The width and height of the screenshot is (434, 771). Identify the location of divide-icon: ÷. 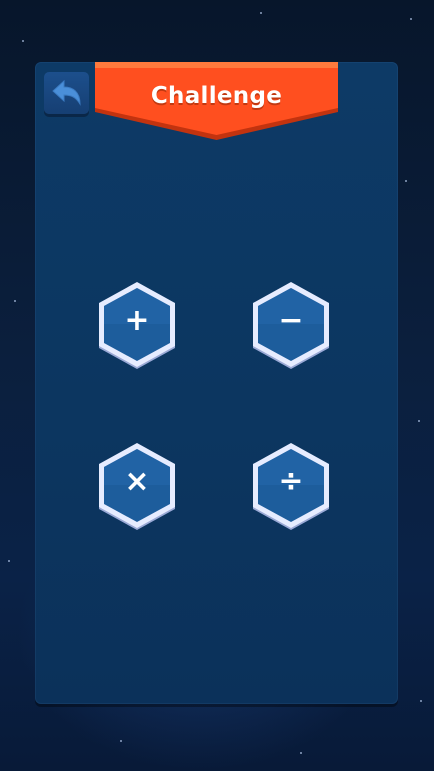
(291, 481).